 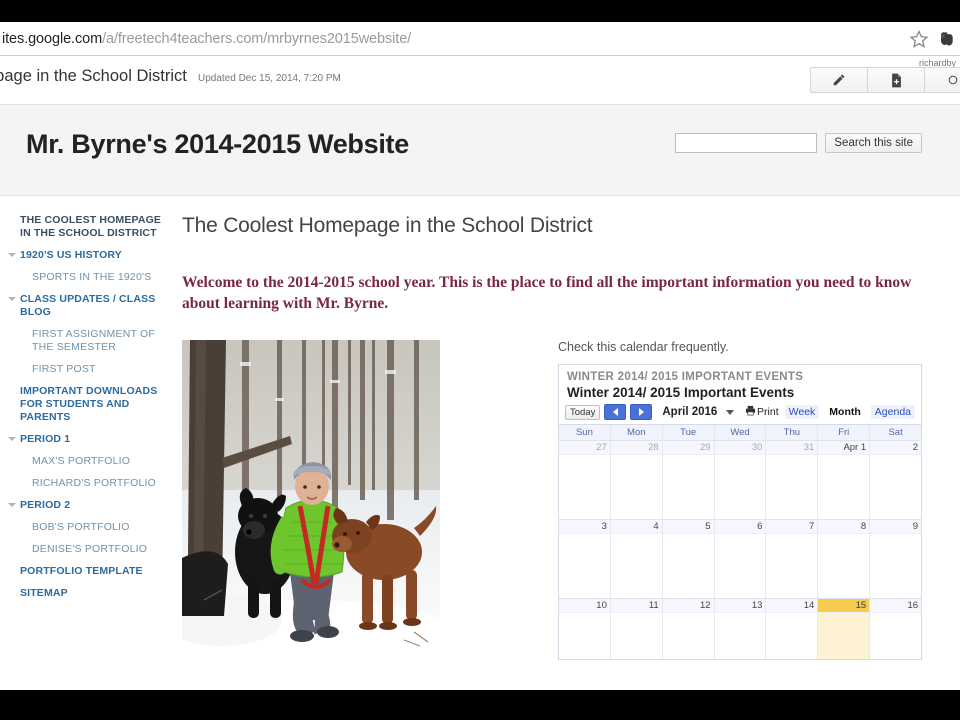 I want to click on sidebar-item-label: Richard's Portfolio, so click(x=94, y=483).